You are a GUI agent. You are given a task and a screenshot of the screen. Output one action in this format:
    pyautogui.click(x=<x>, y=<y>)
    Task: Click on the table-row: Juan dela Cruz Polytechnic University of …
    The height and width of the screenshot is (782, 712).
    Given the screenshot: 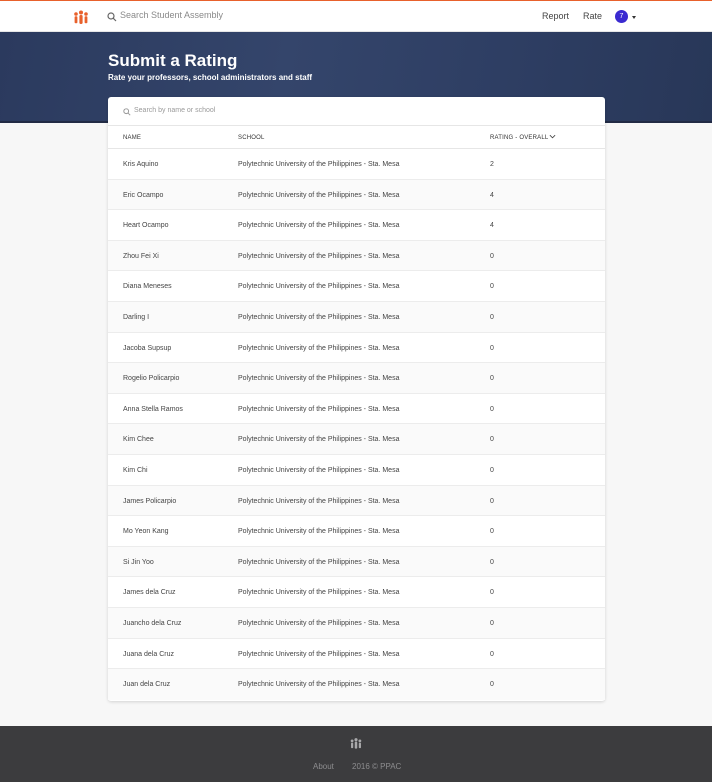 What is the action you would take?
    pyautogui.click(x=356, y=684)
    